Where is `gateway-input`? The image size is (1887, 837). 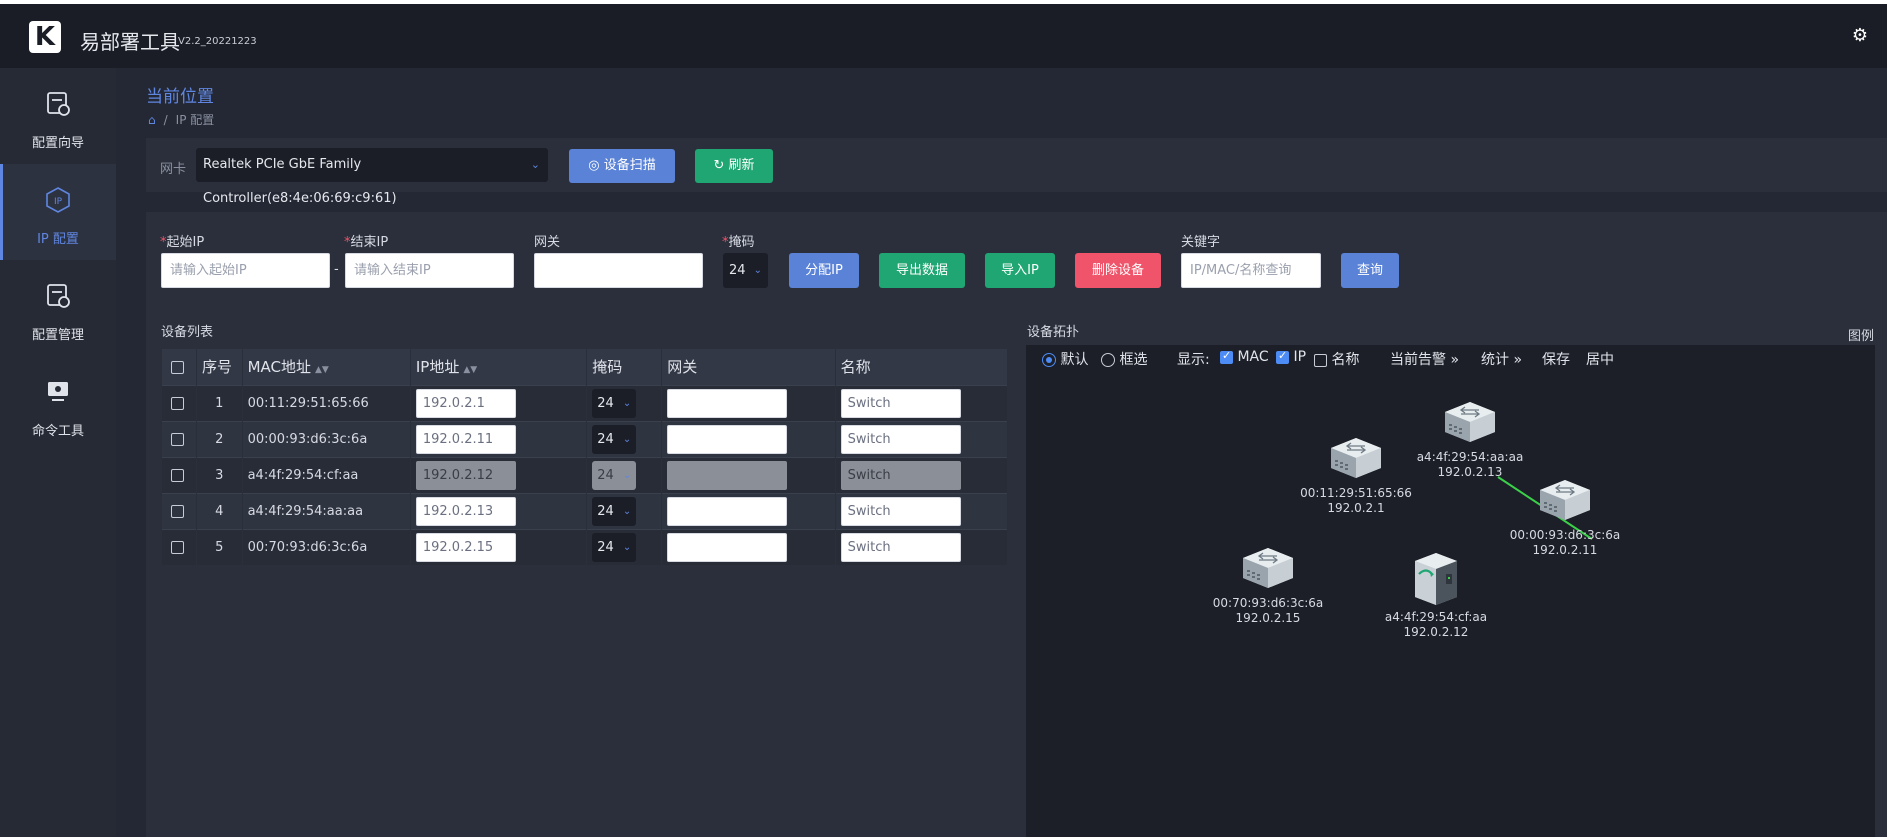
gateway-input is located at coordinates (618, 270).